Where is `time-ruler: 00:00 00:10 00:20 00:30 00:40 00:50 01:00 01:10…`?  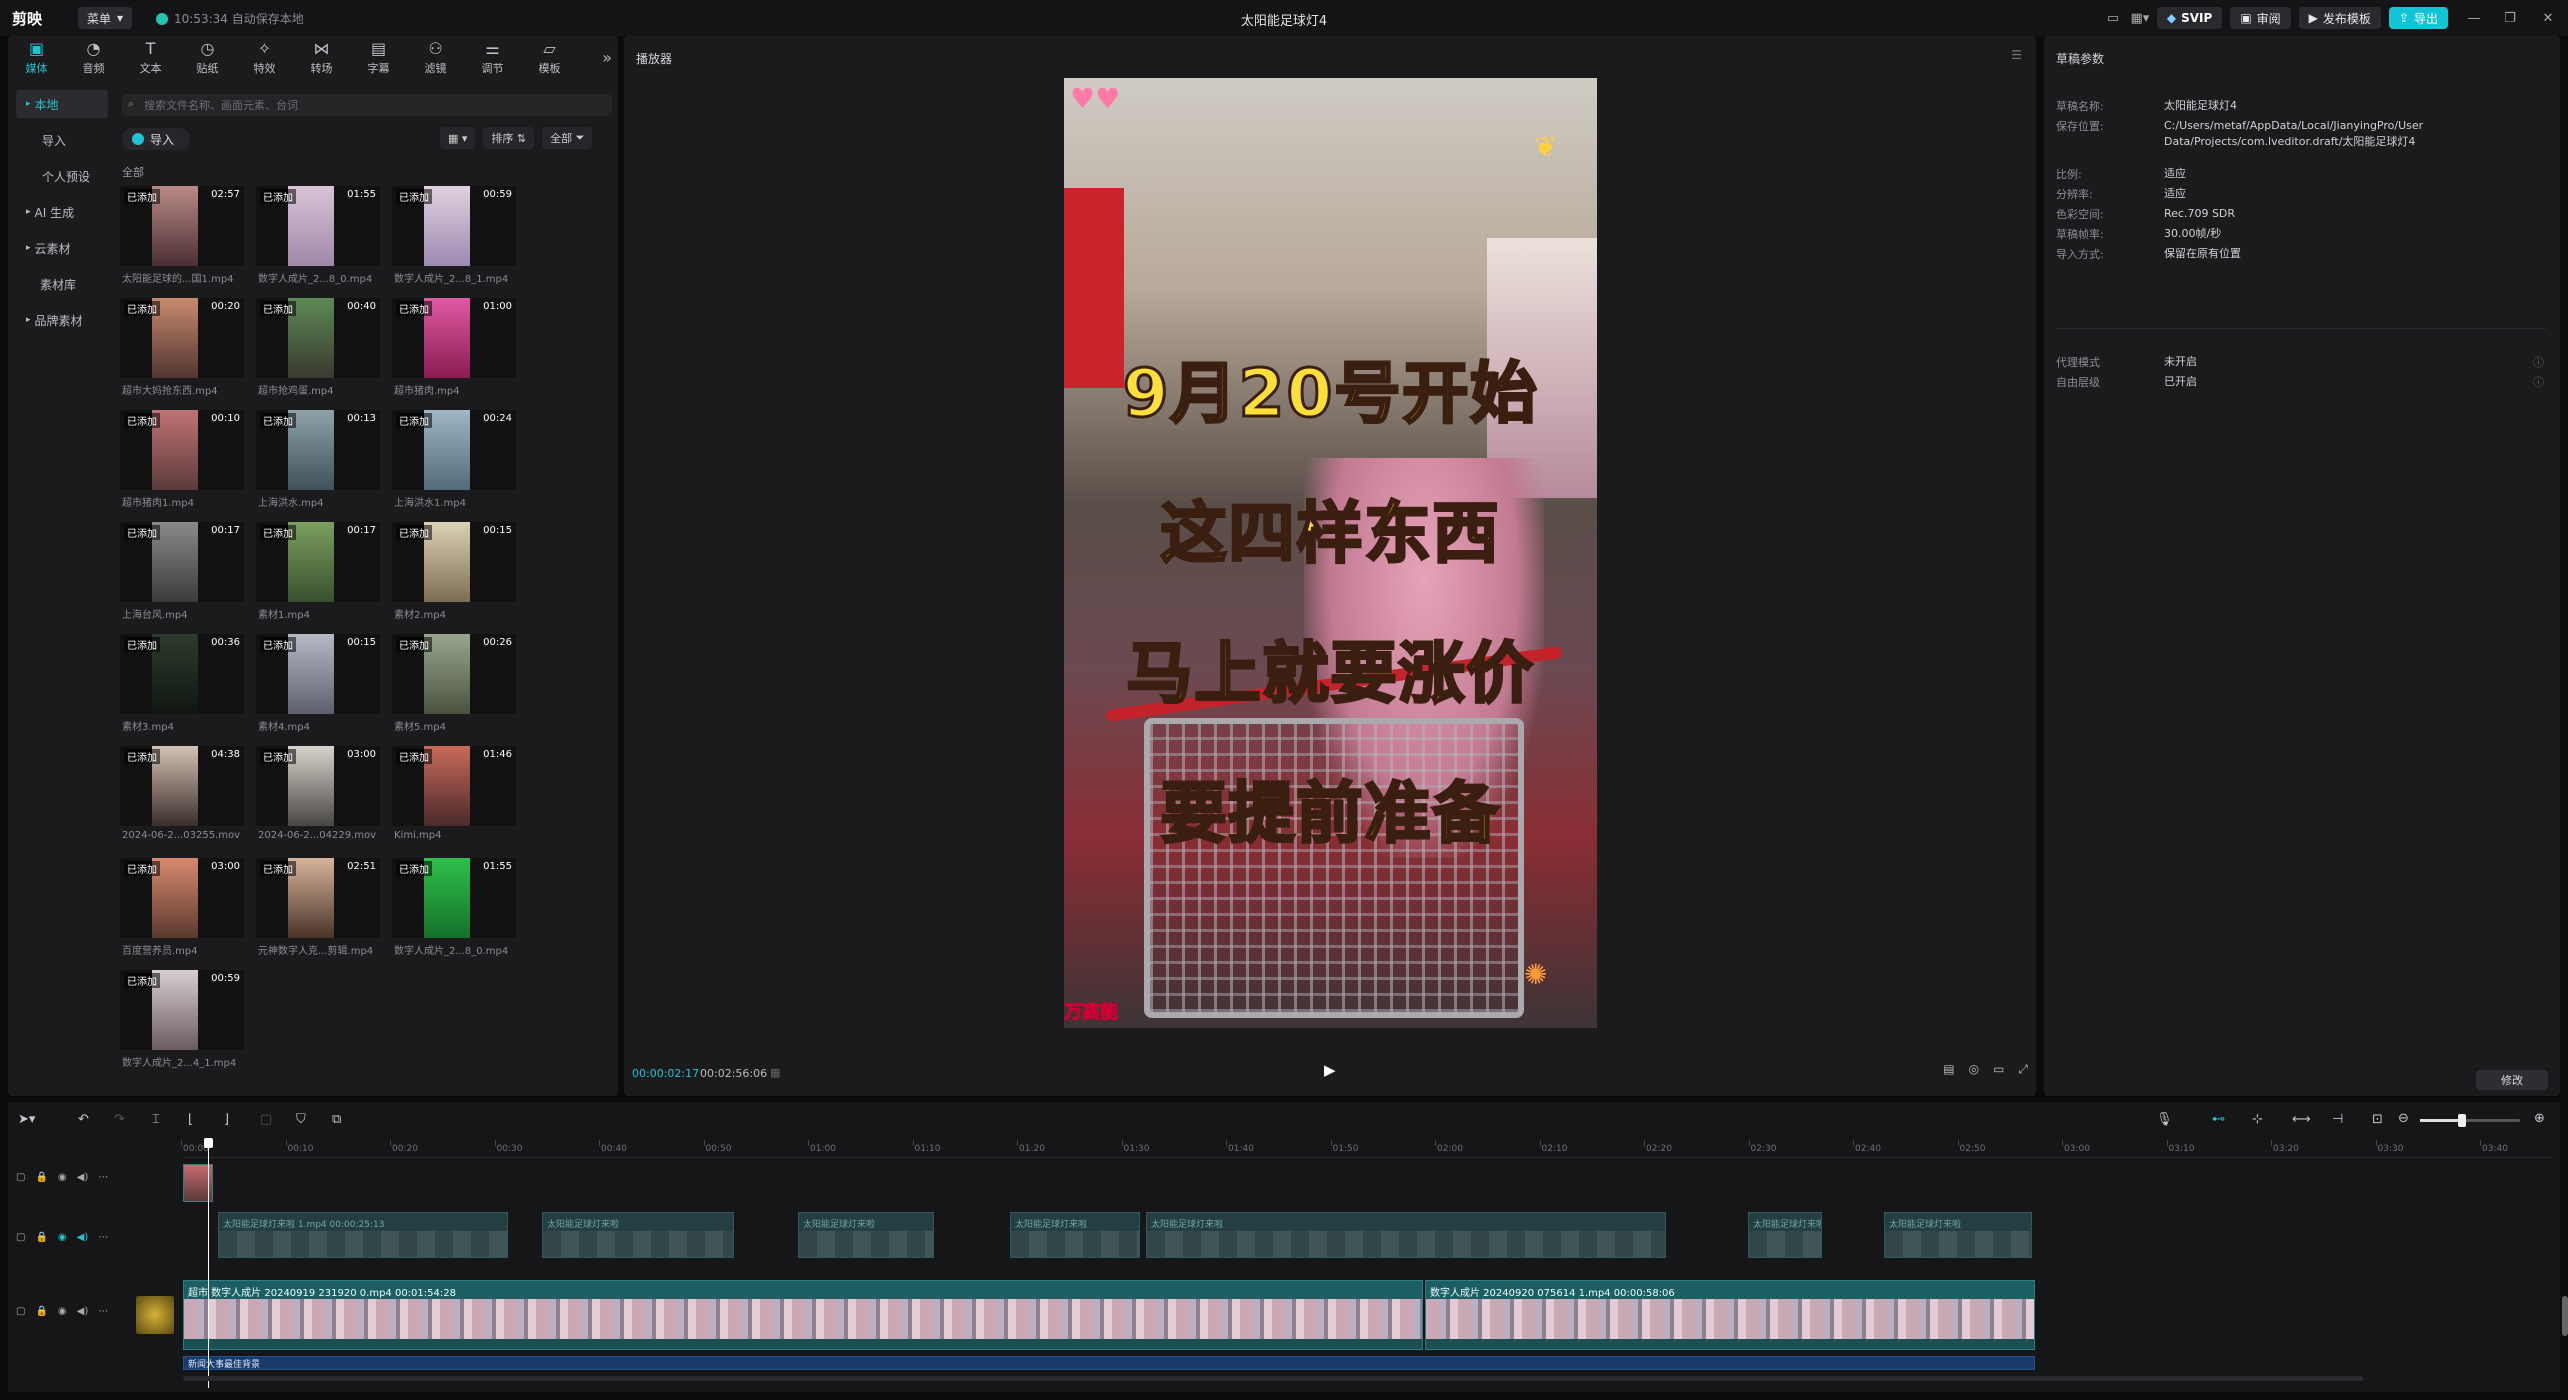
time-ruler: 00:00 00:10 00:20 00:30 00:40 00:50 01:00 01:10… is located at coordinates (1367, 1149).